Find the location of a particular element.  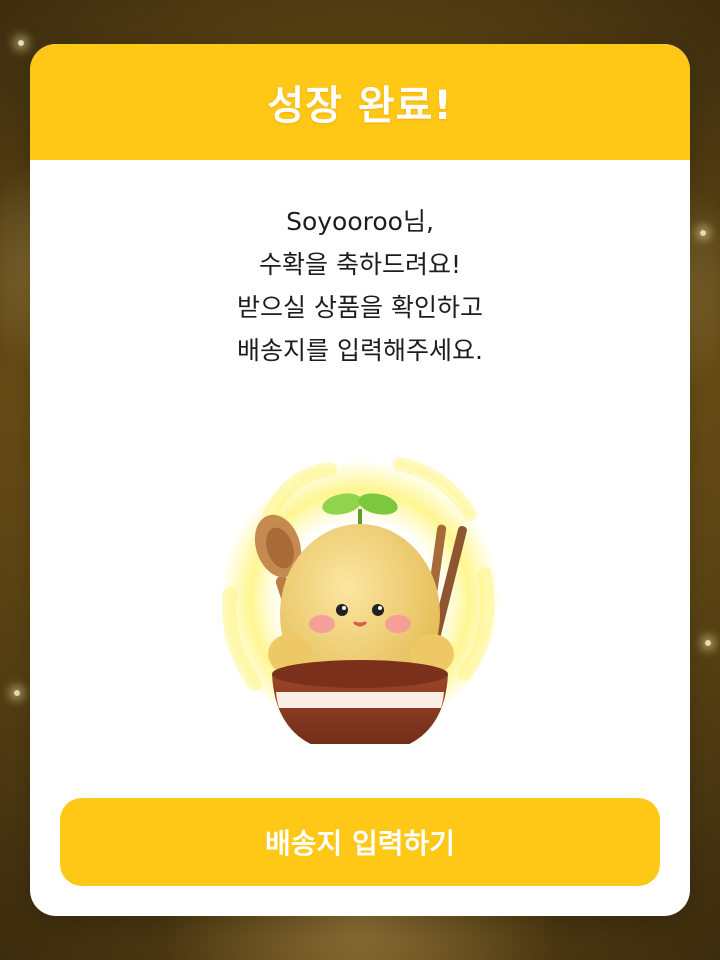

message-line: Soyooroo님, is located at coordinates (360, 221).